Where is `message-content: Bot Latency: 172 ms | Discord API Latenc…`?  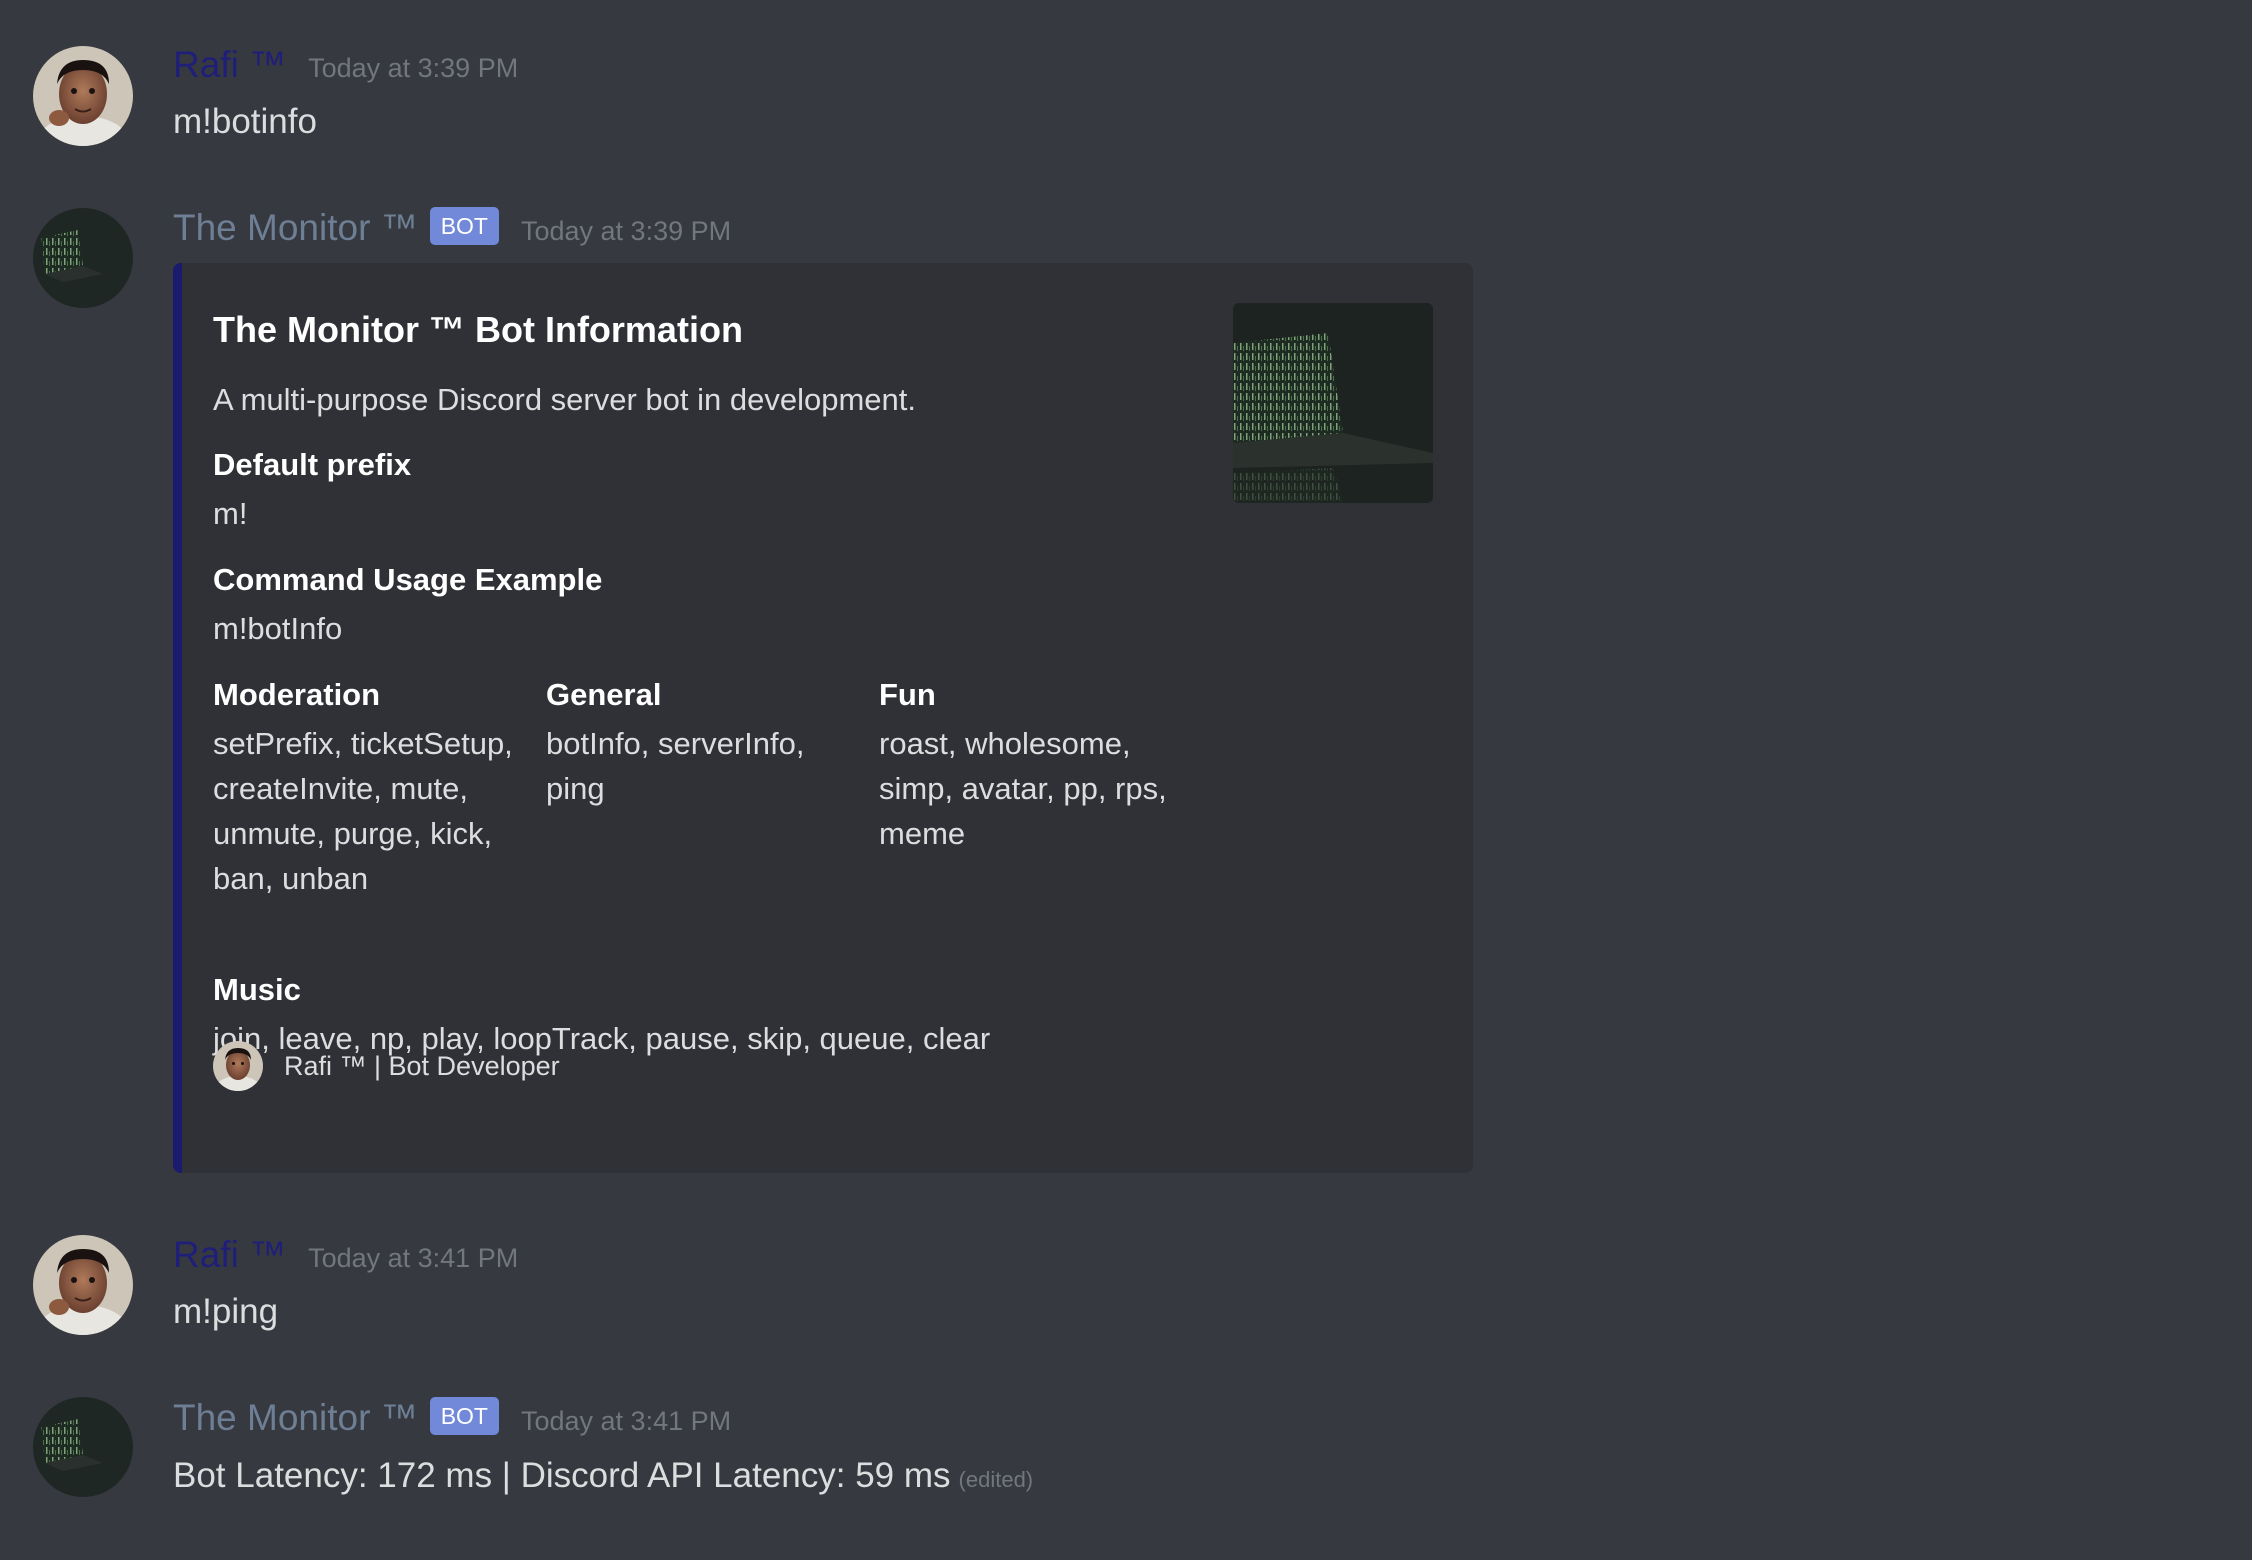 message-content: Bot Latency: 172 ms | Discord API Latenc… is located at coordinates (603, 1478).